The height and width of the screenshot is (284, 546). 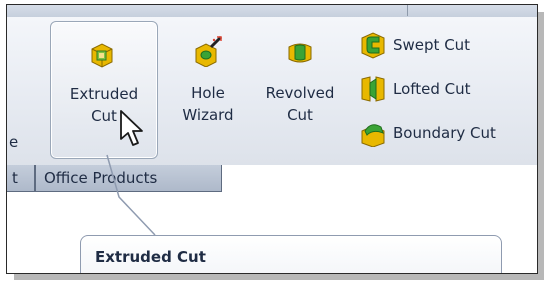 I want to click on tooltip-title: Extruded Cut, so click(x=150, y=257).